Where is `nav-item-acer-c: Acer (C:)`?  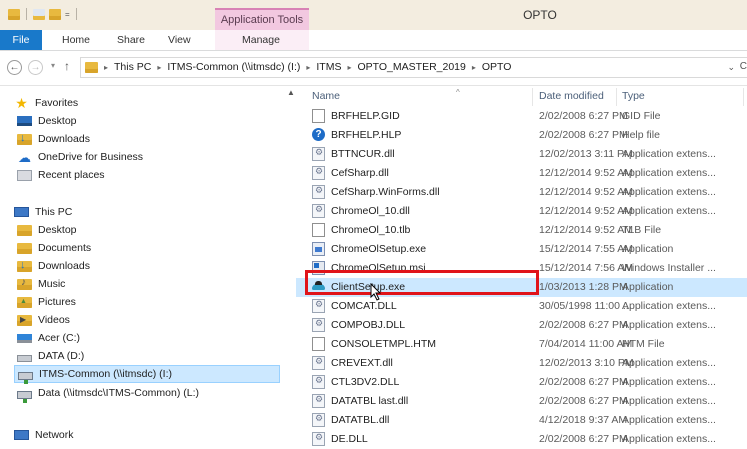 nav-item-acer-c: Acer (C:) is located at coordinates (48, 338).